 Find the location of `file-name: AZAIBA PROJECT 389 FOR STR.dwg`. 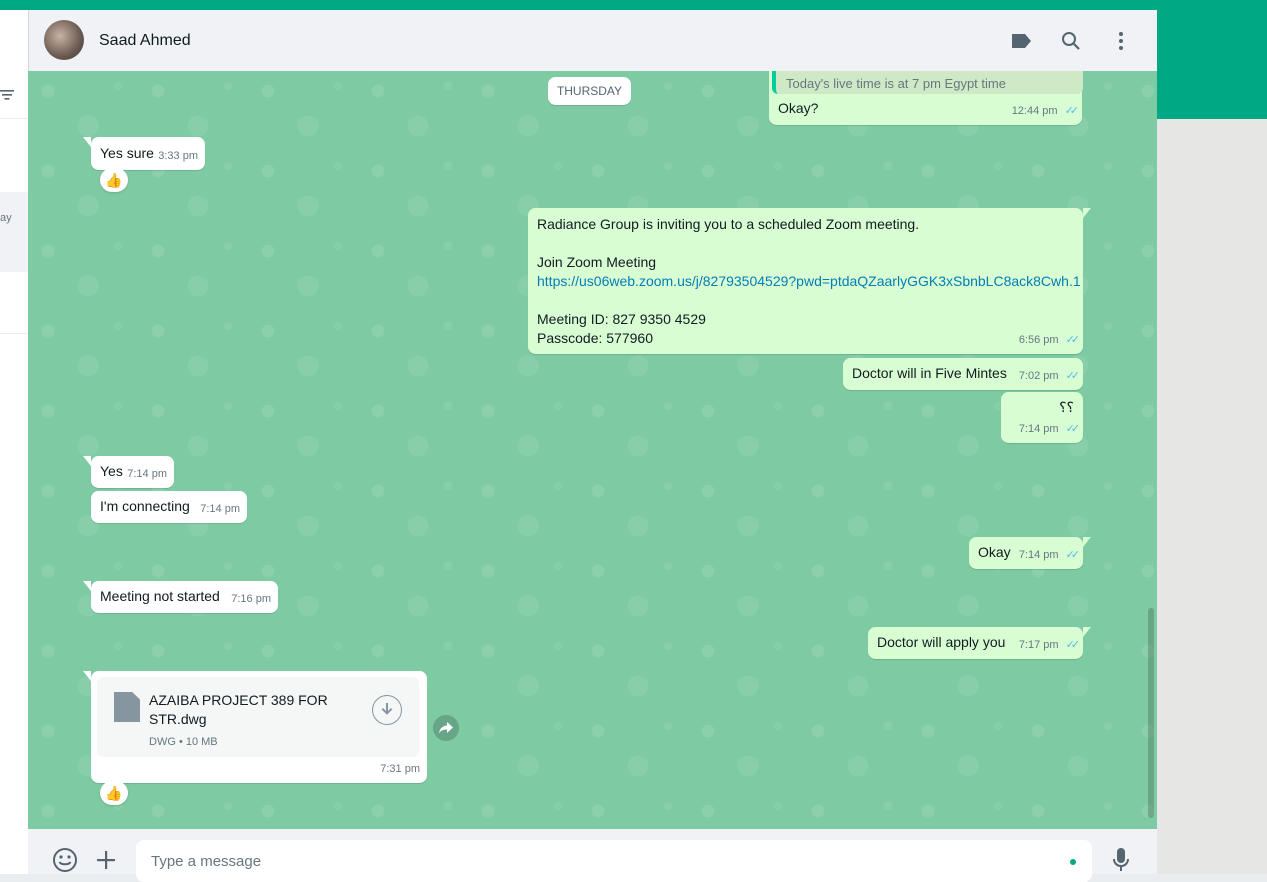

file-name: AZAIBA PROJECT 389 FOR STR.dwg is located at coordinates (238, 709).